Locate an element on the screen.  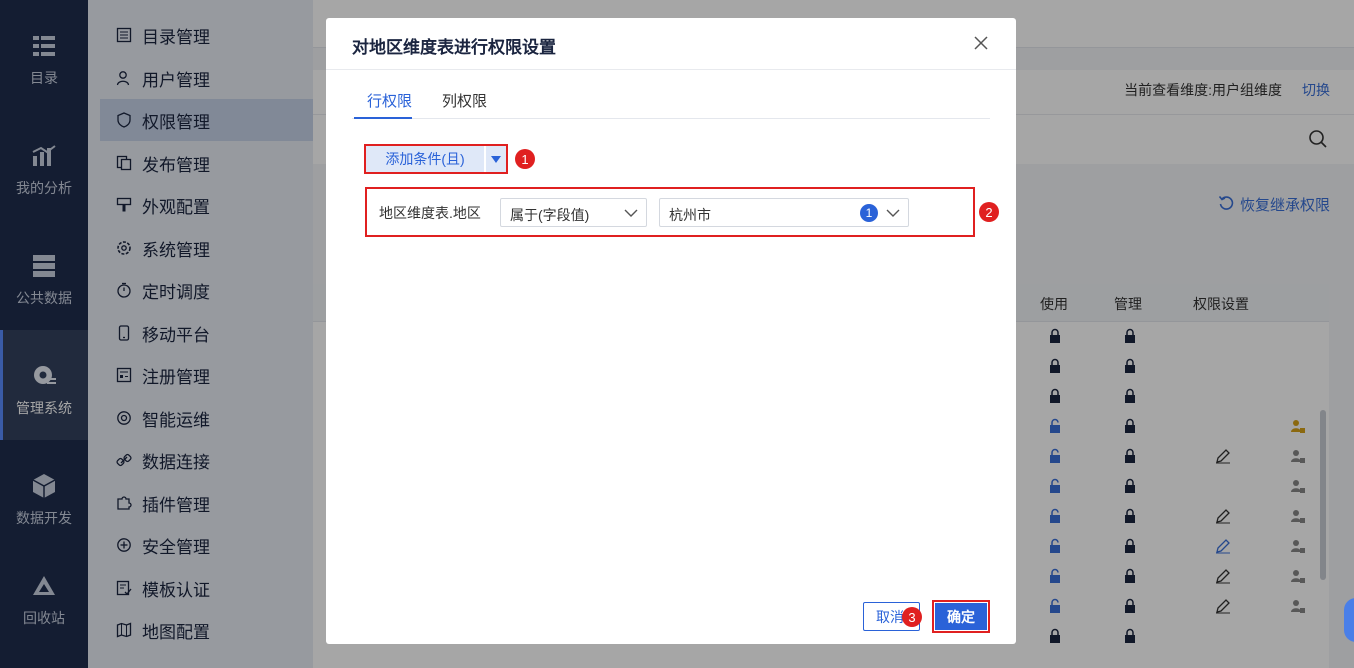
close-icon is located at coordinates (981, 43).